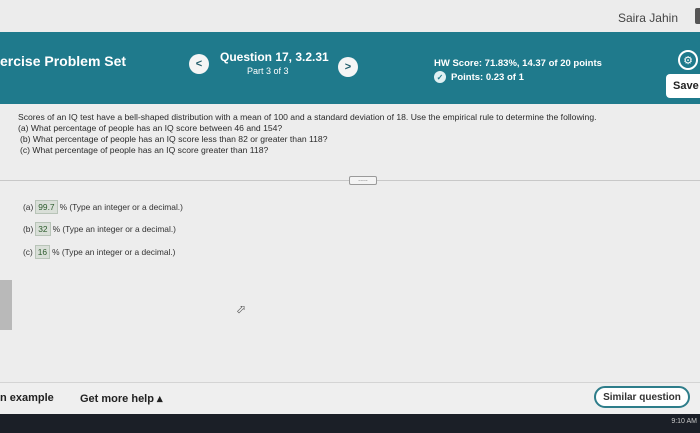  Describe the element at coordinates (43, 229) in the screenshot. I see `answer-input-b: 32` at that location.